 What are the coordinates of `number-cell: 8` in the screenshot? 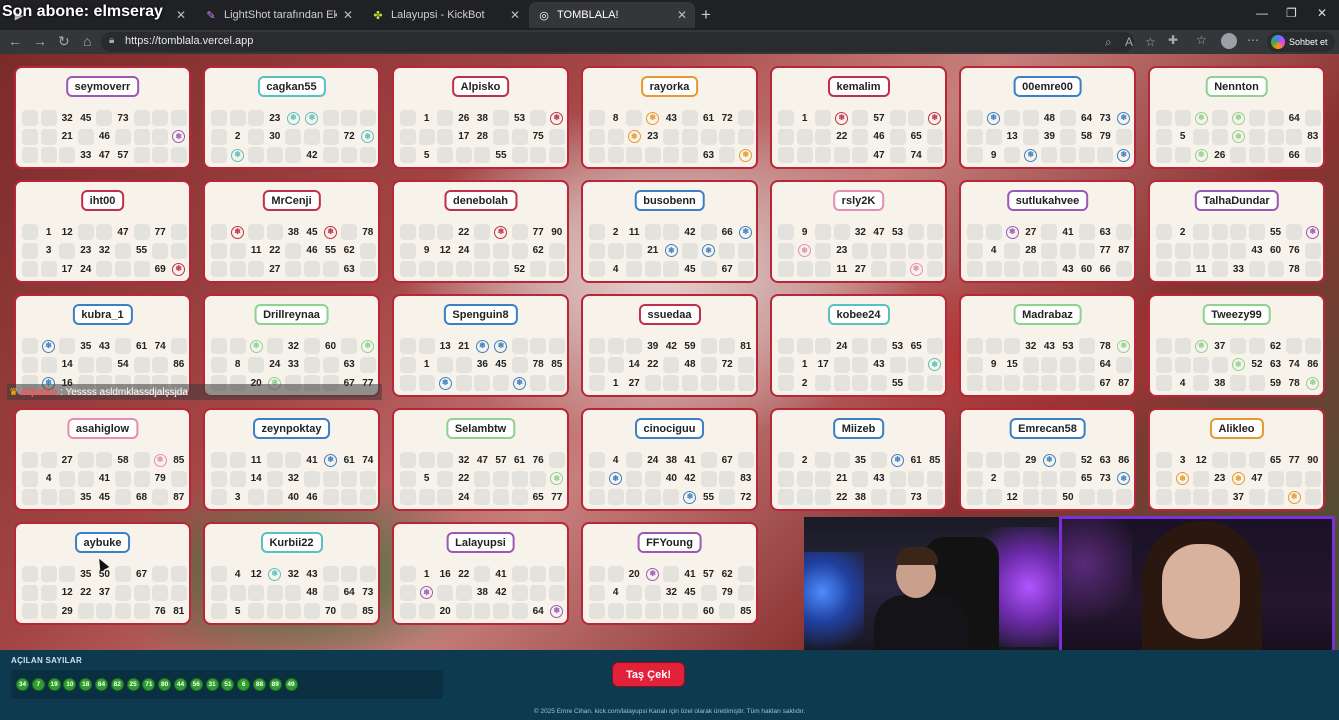 It's located at (237, 364).